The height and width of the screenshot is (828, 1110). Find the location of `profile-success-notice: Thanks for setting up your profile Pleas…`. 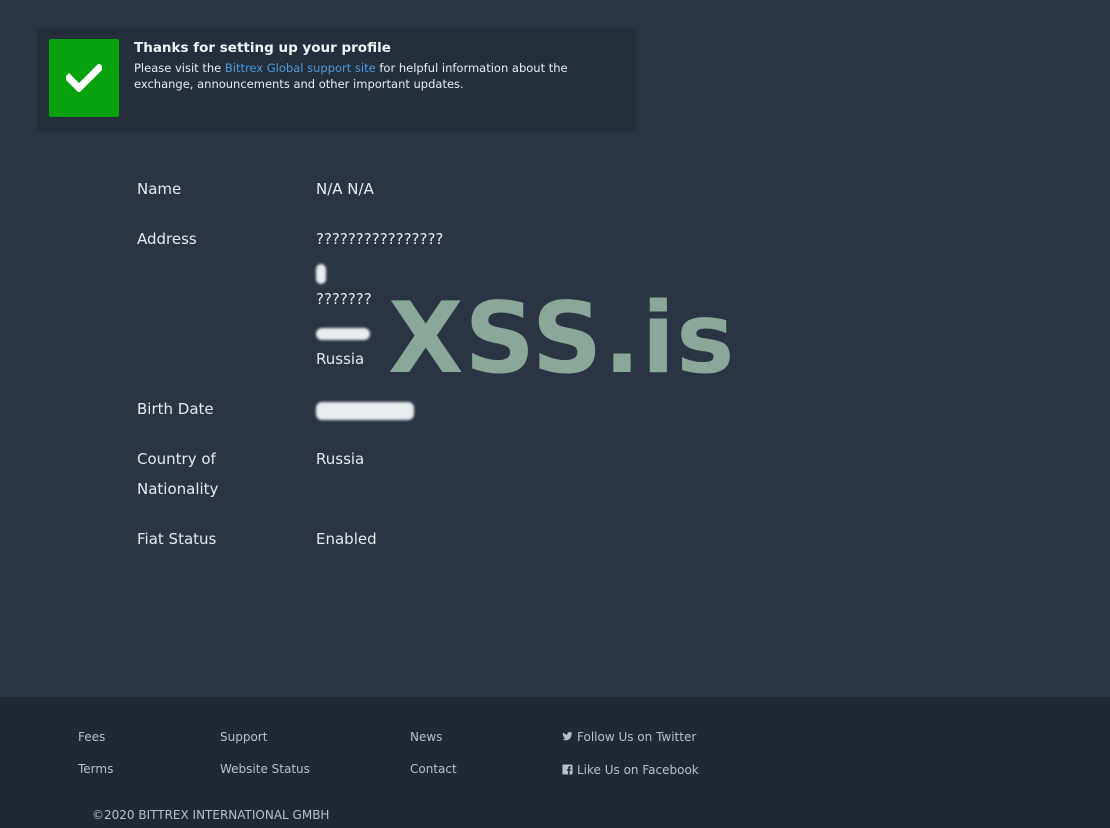

profile-success-notice: Thanks for setting up your profile Pleas… is located at coordinates (336, 79).